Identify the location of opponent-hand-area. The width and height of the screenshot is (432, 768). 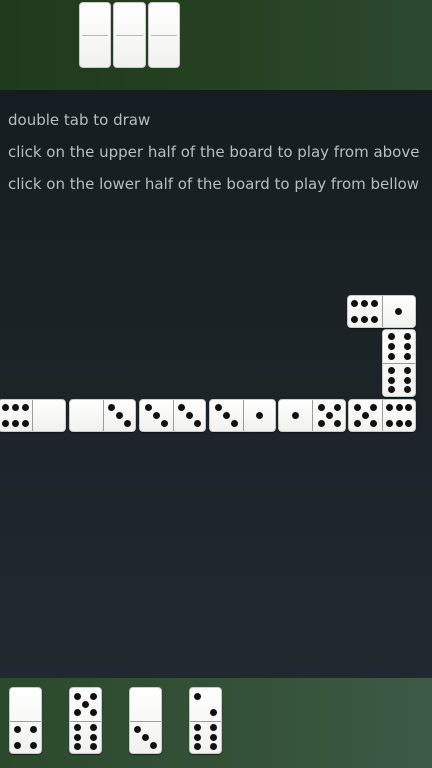
(216, 45).